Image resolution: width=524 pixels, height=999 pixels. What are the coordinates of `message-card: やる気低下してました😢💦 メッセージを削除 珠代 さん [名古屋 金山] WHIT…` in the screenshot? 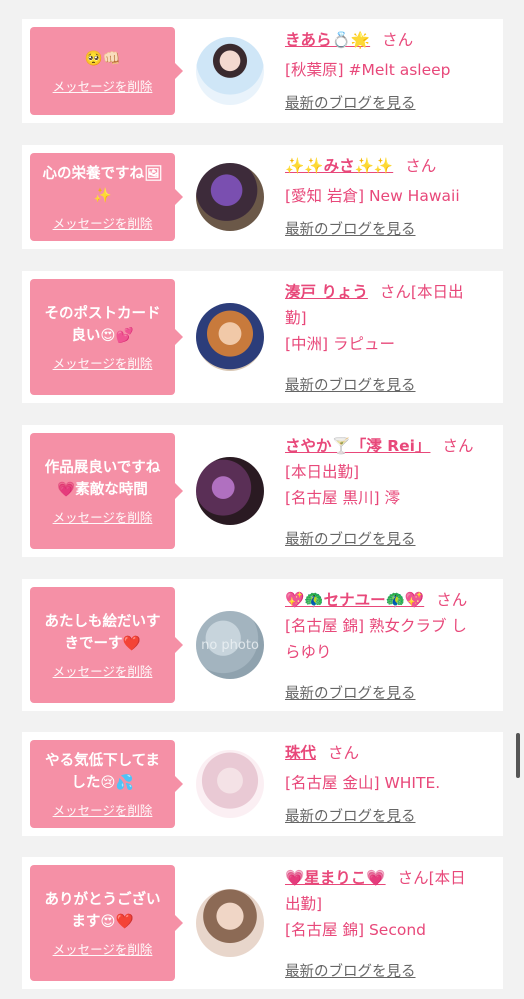 It's located at (262, 784).